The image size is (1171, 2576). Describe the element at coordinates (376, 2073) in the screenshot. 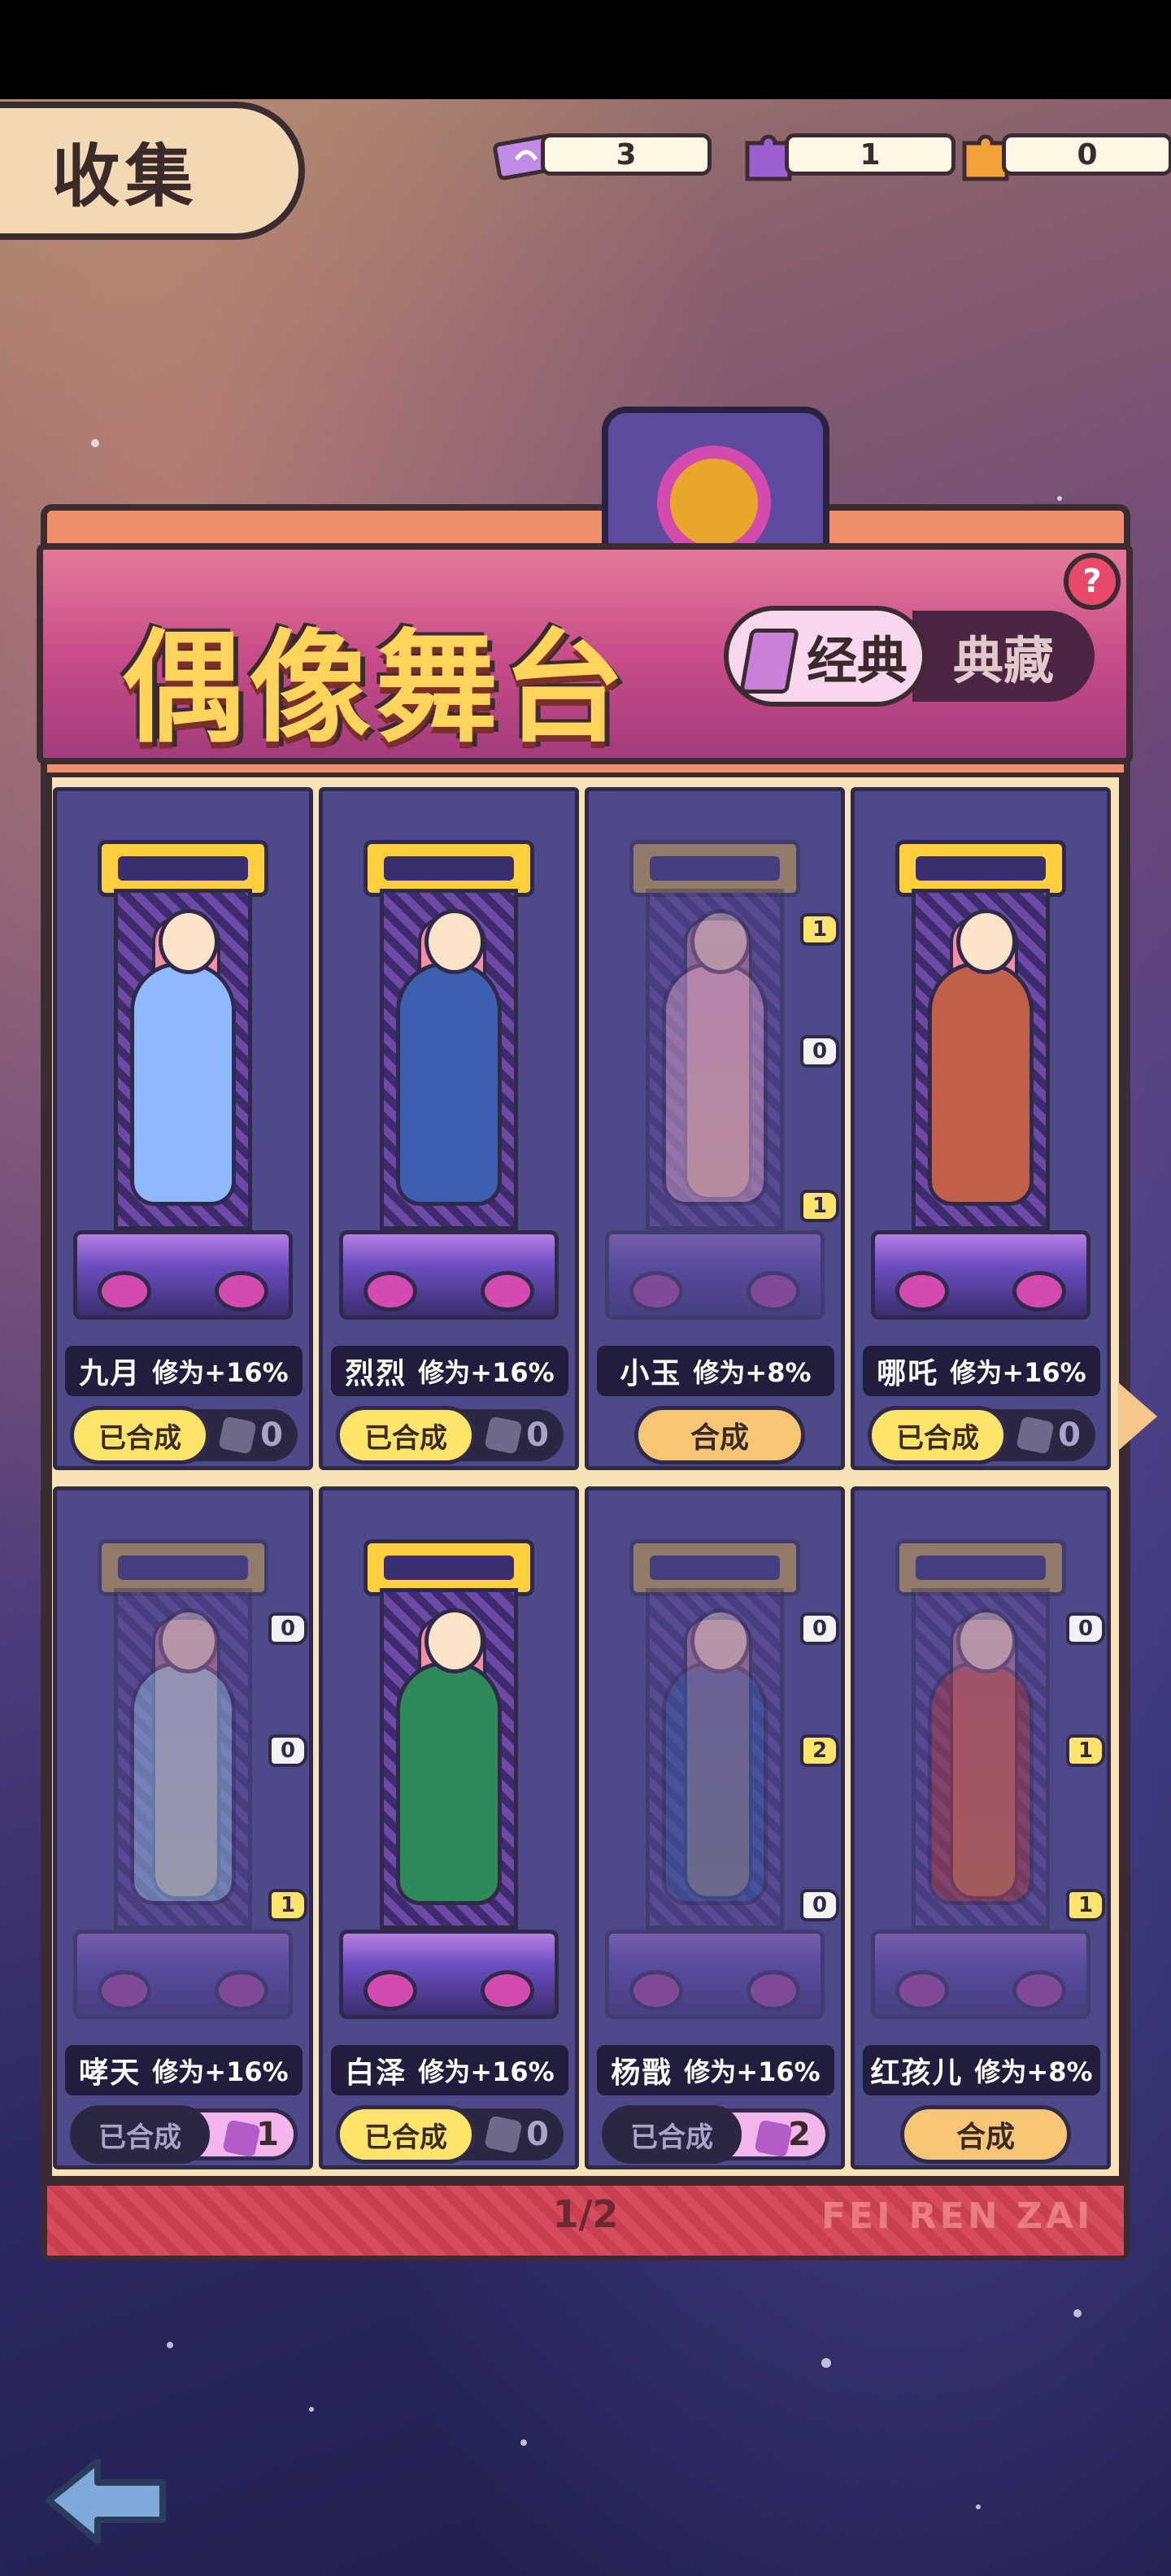

I see `idol-name: 白泽` at that location.